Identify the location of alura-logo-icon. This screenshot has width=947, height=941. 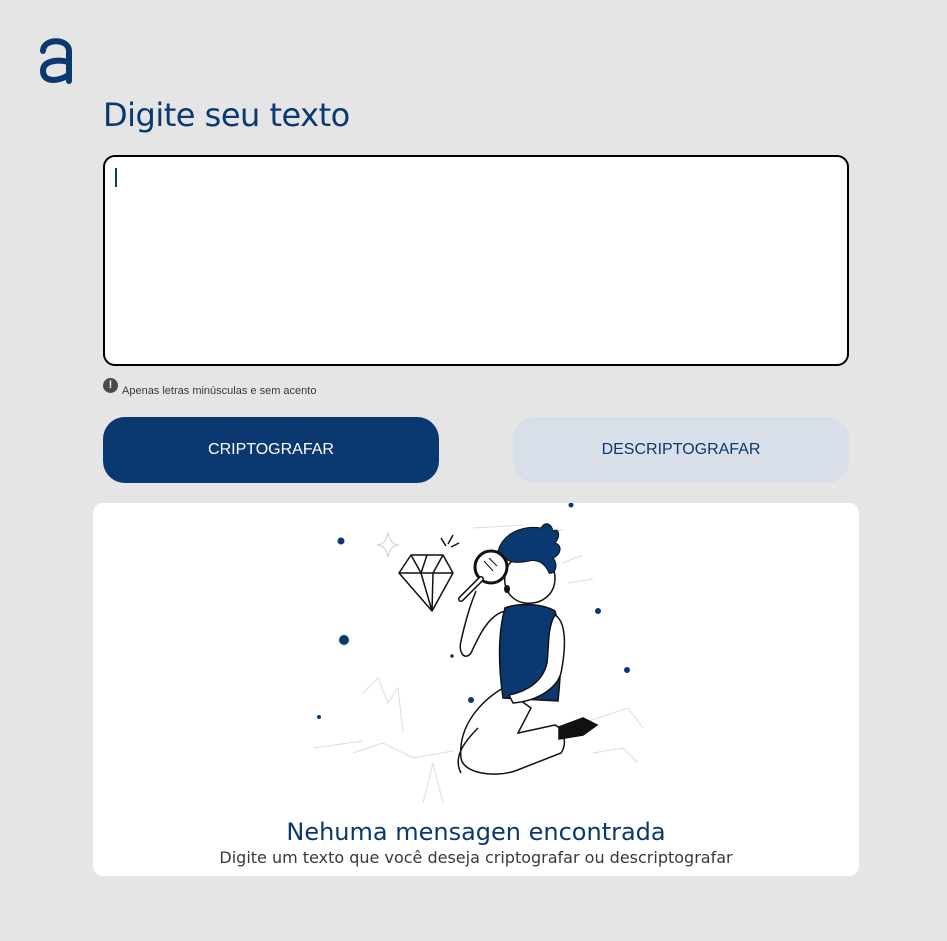
(56, 60).